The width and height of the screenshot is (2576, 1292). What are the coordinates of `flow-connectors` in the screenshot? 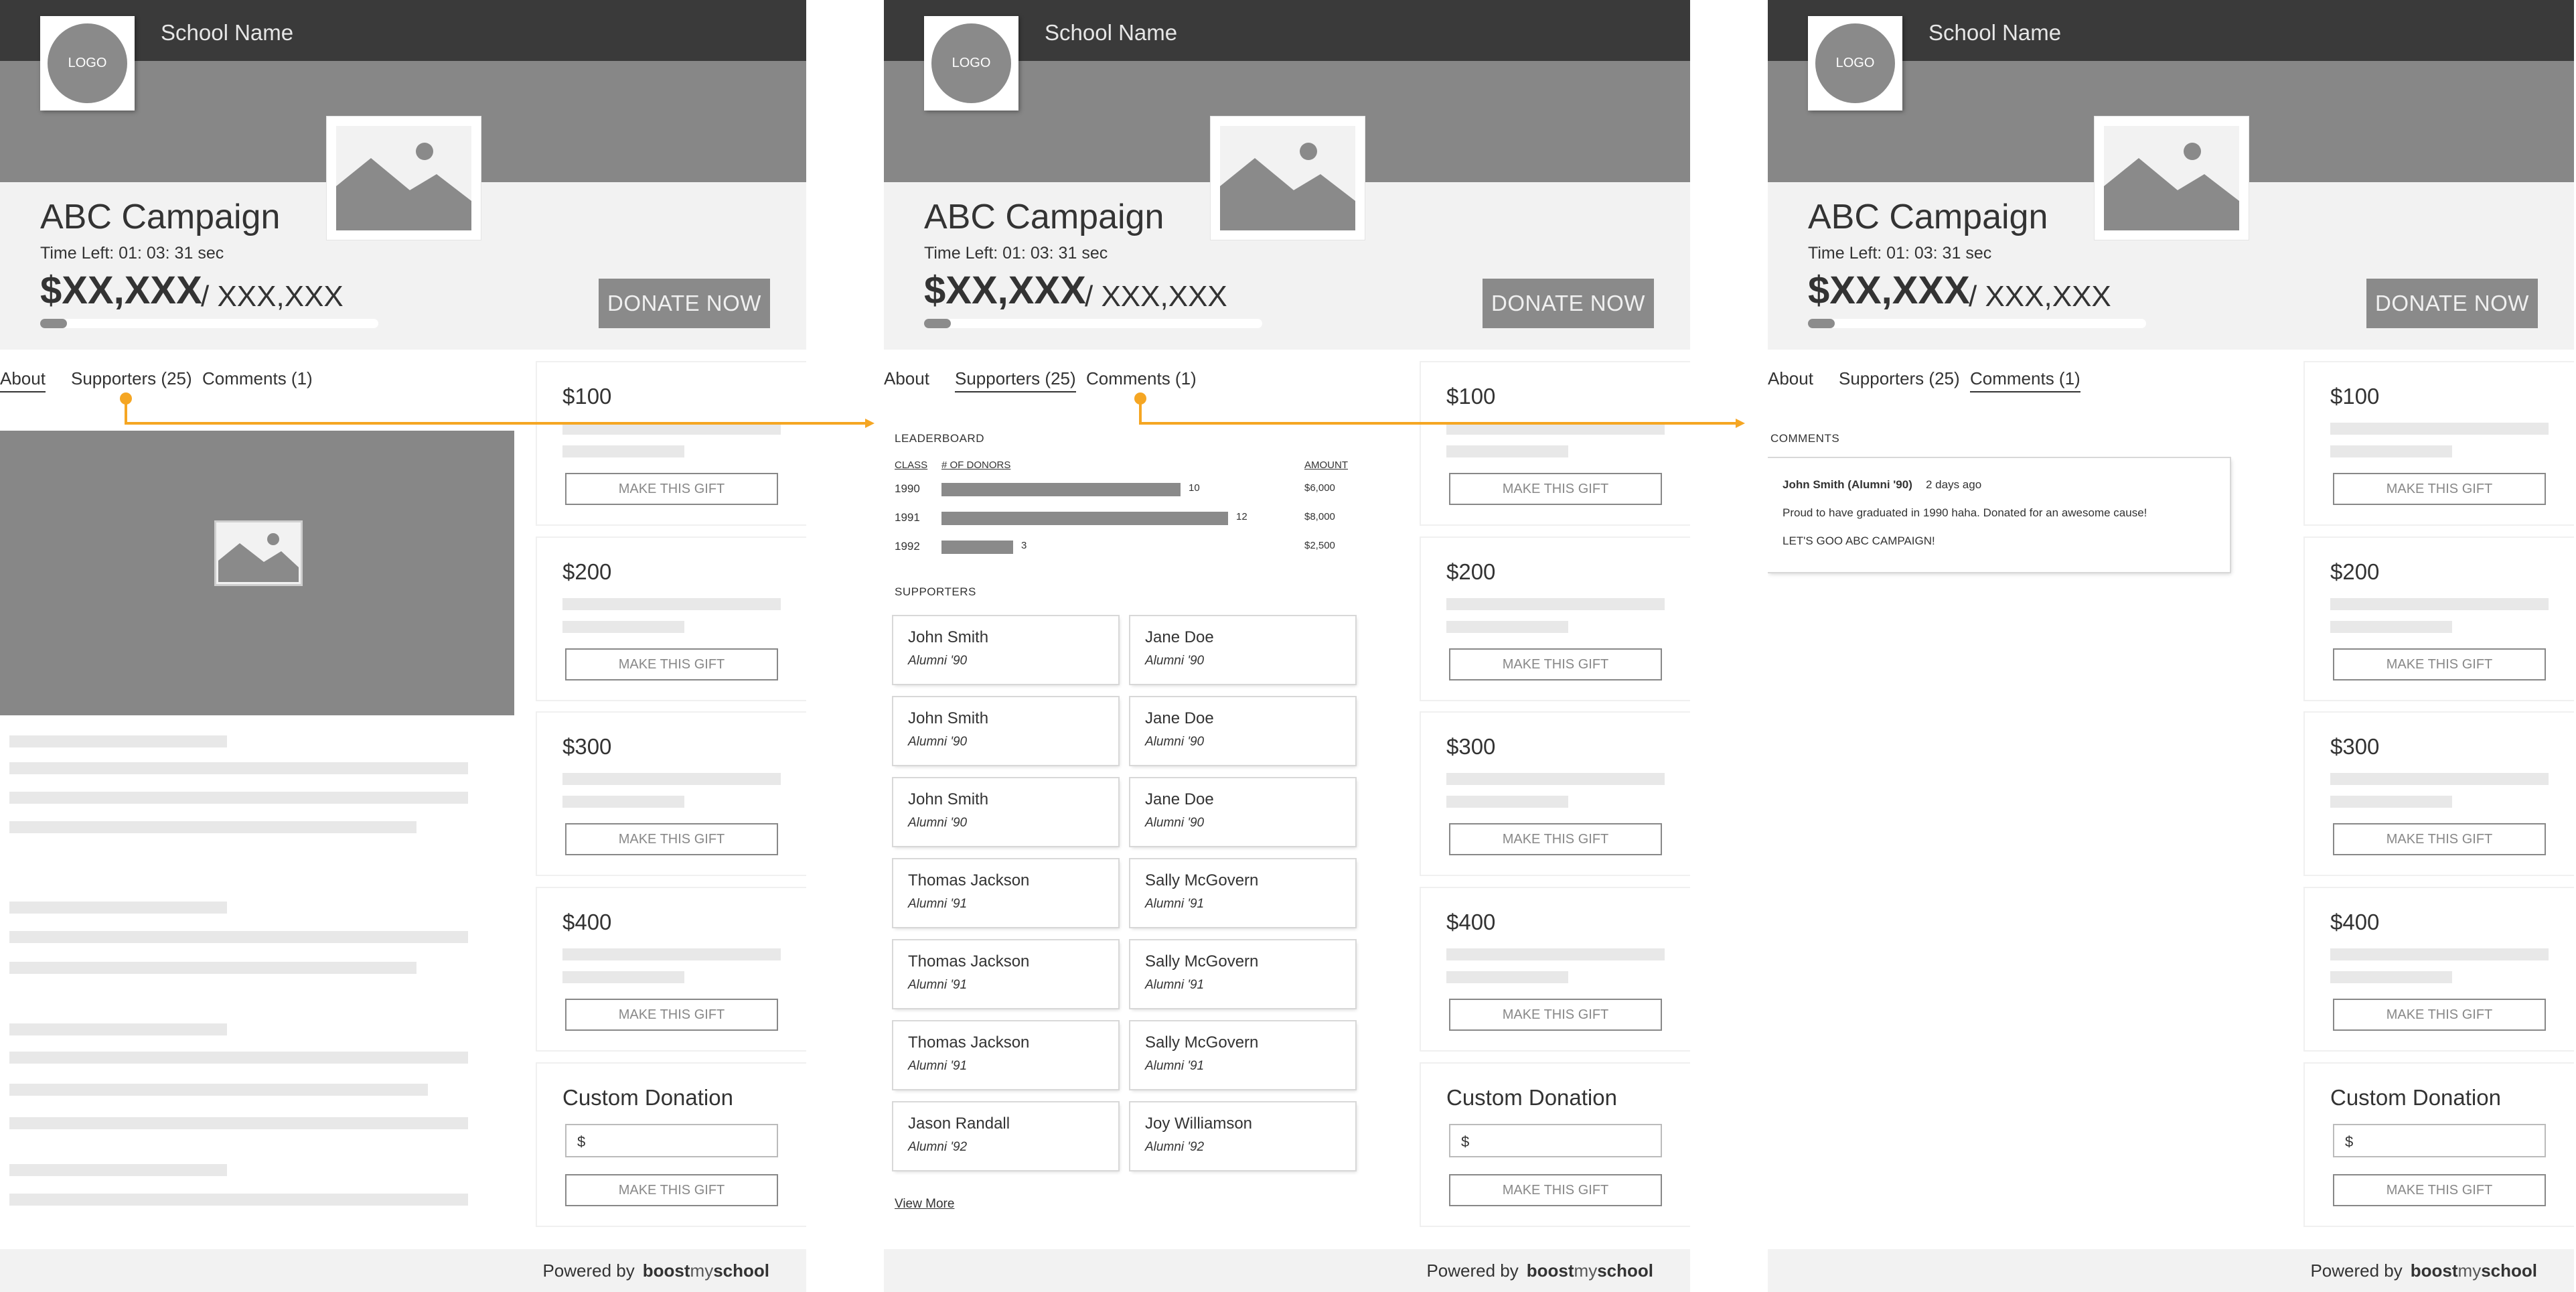 It's located at (932, 410).